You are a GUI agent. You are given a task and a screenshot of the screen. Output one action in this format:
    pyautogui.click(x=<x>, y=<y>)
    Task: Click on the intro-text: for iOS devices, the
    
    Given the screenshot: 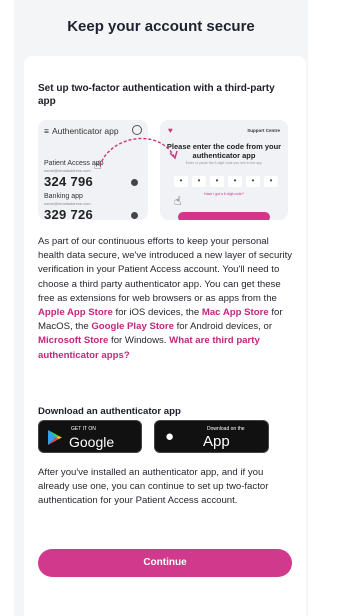 What is the action you would take?
    pyautogui.click(x=157, y=313)
    